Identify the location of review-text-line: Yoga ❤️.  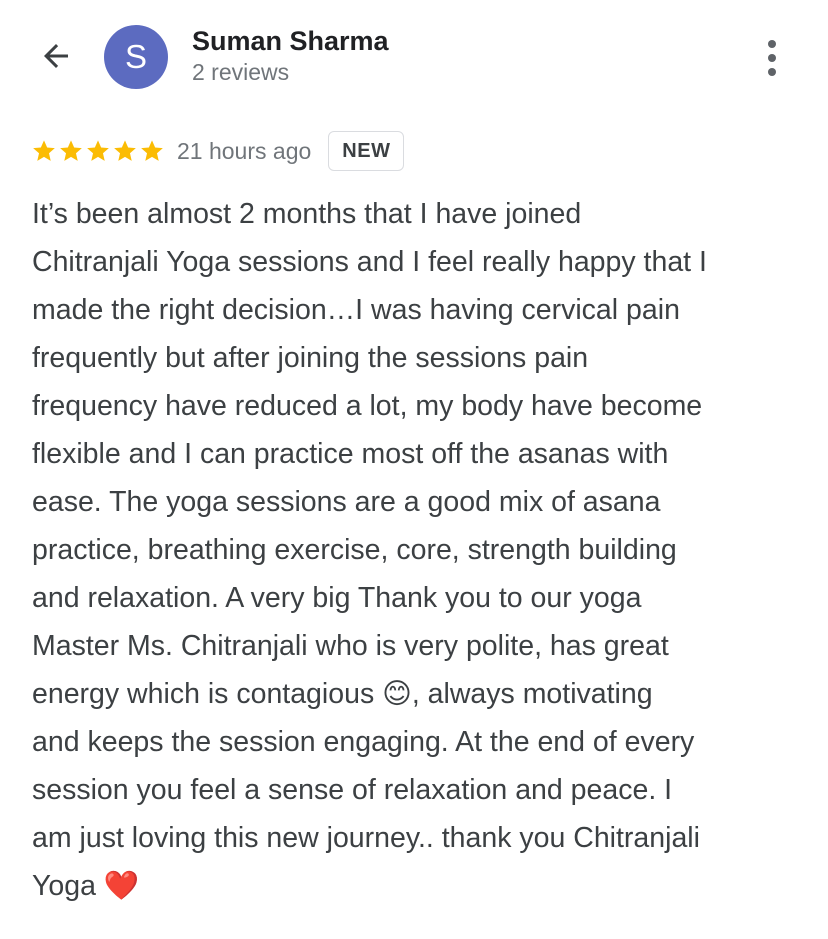
(86, 886).